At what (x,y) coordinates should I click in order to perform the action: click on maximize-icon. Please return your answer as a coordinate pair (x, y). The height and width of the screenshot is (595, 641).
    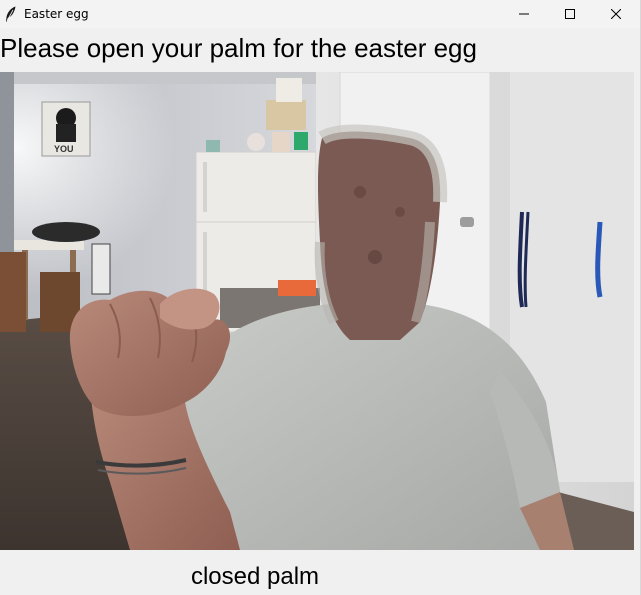
    Looking at the image, I should click on (570, 14).